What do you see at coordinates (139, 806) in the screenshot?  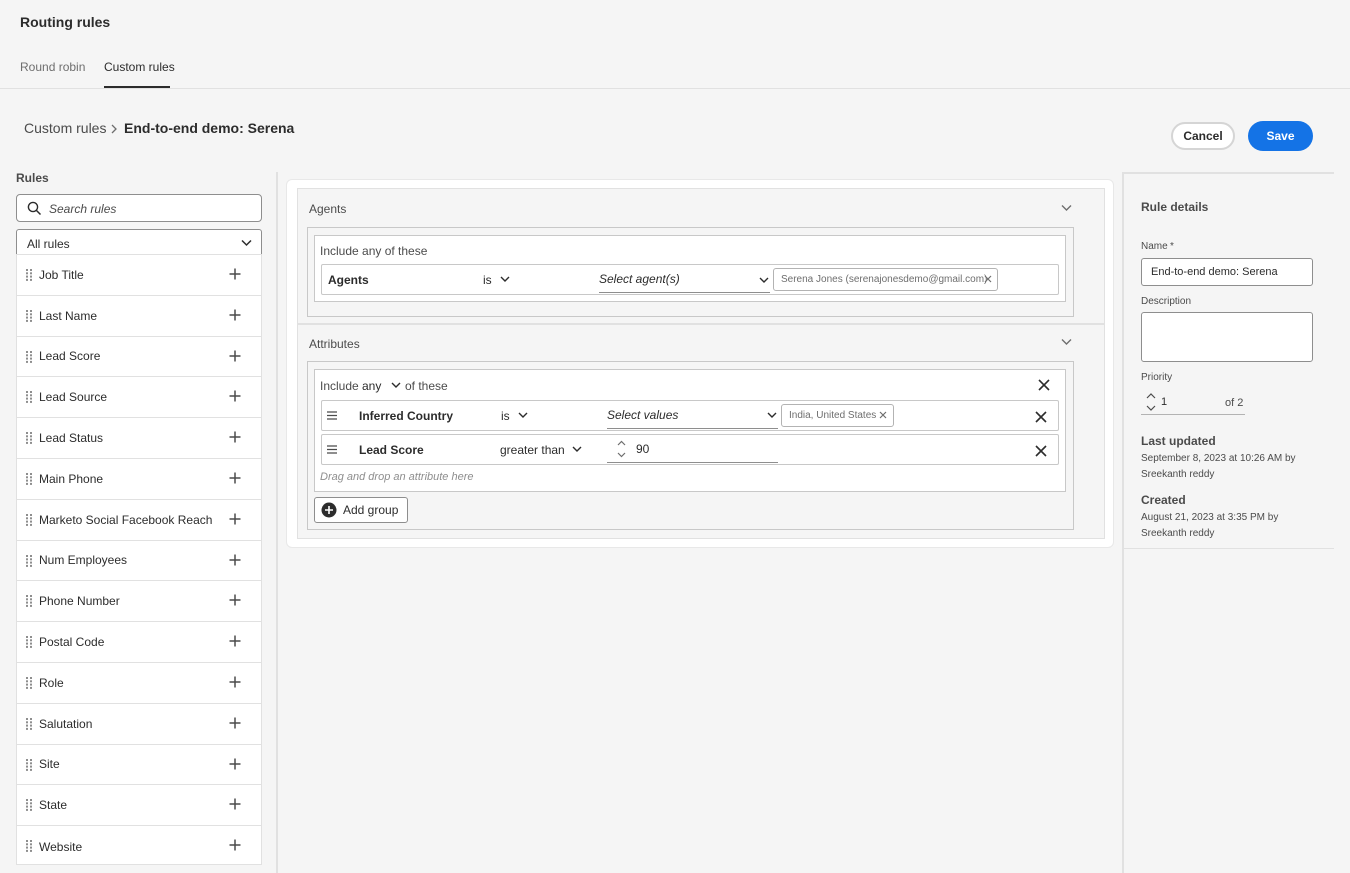 I see `rule-list-item: State` at bounding box center [139, 806].